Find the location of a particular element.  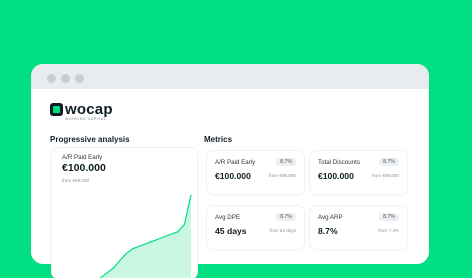

logo-text: wocap WORKING CAPITAL is located at coordinates (89, 111).